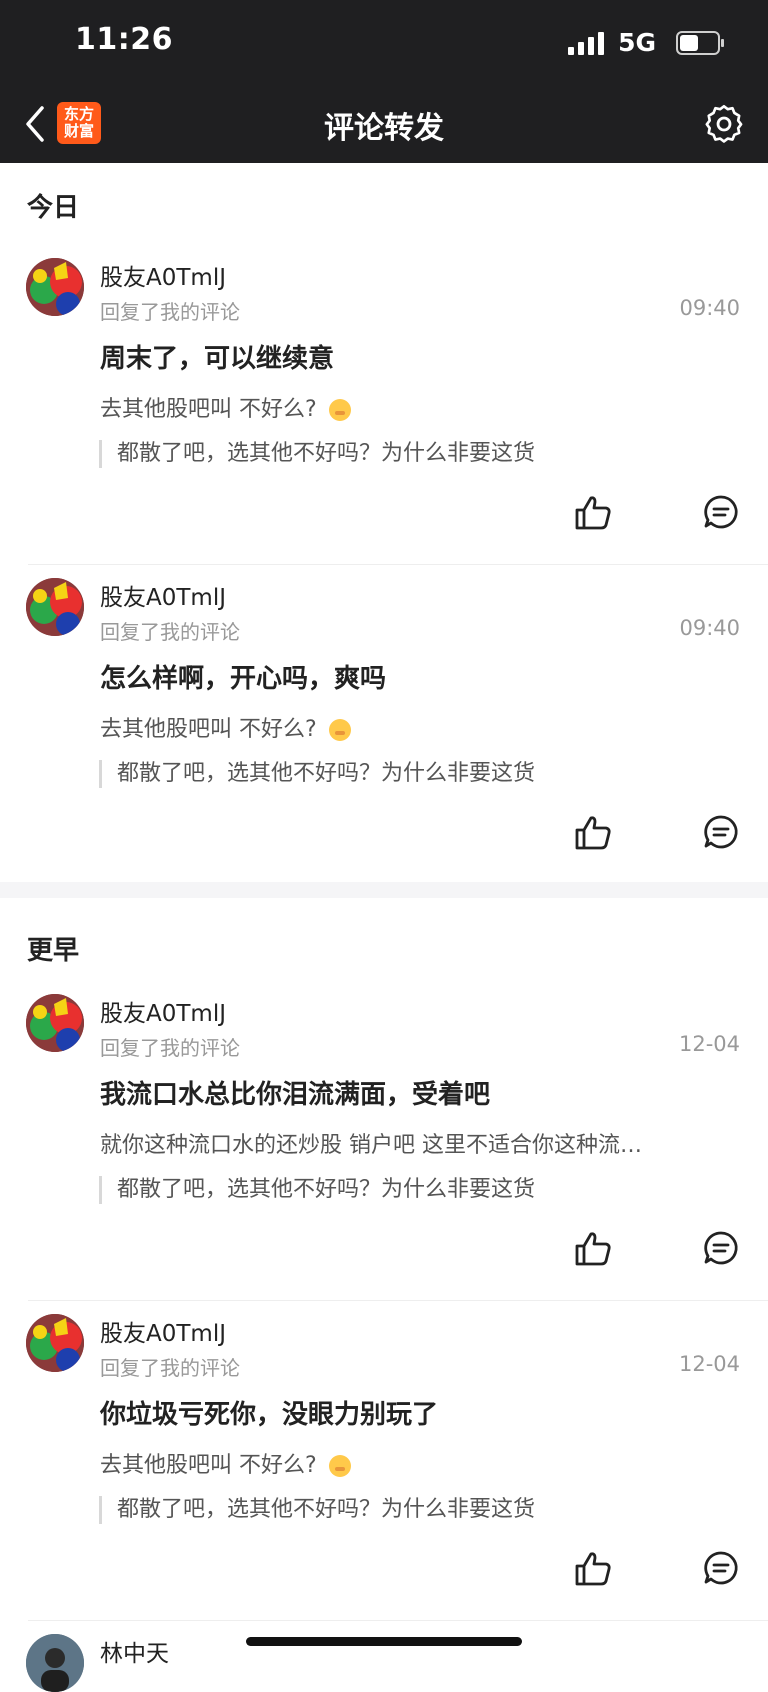 The height and width of the screenshot is (1692, 768). I want to click on status-indicators: 5G, so click(646, 42).